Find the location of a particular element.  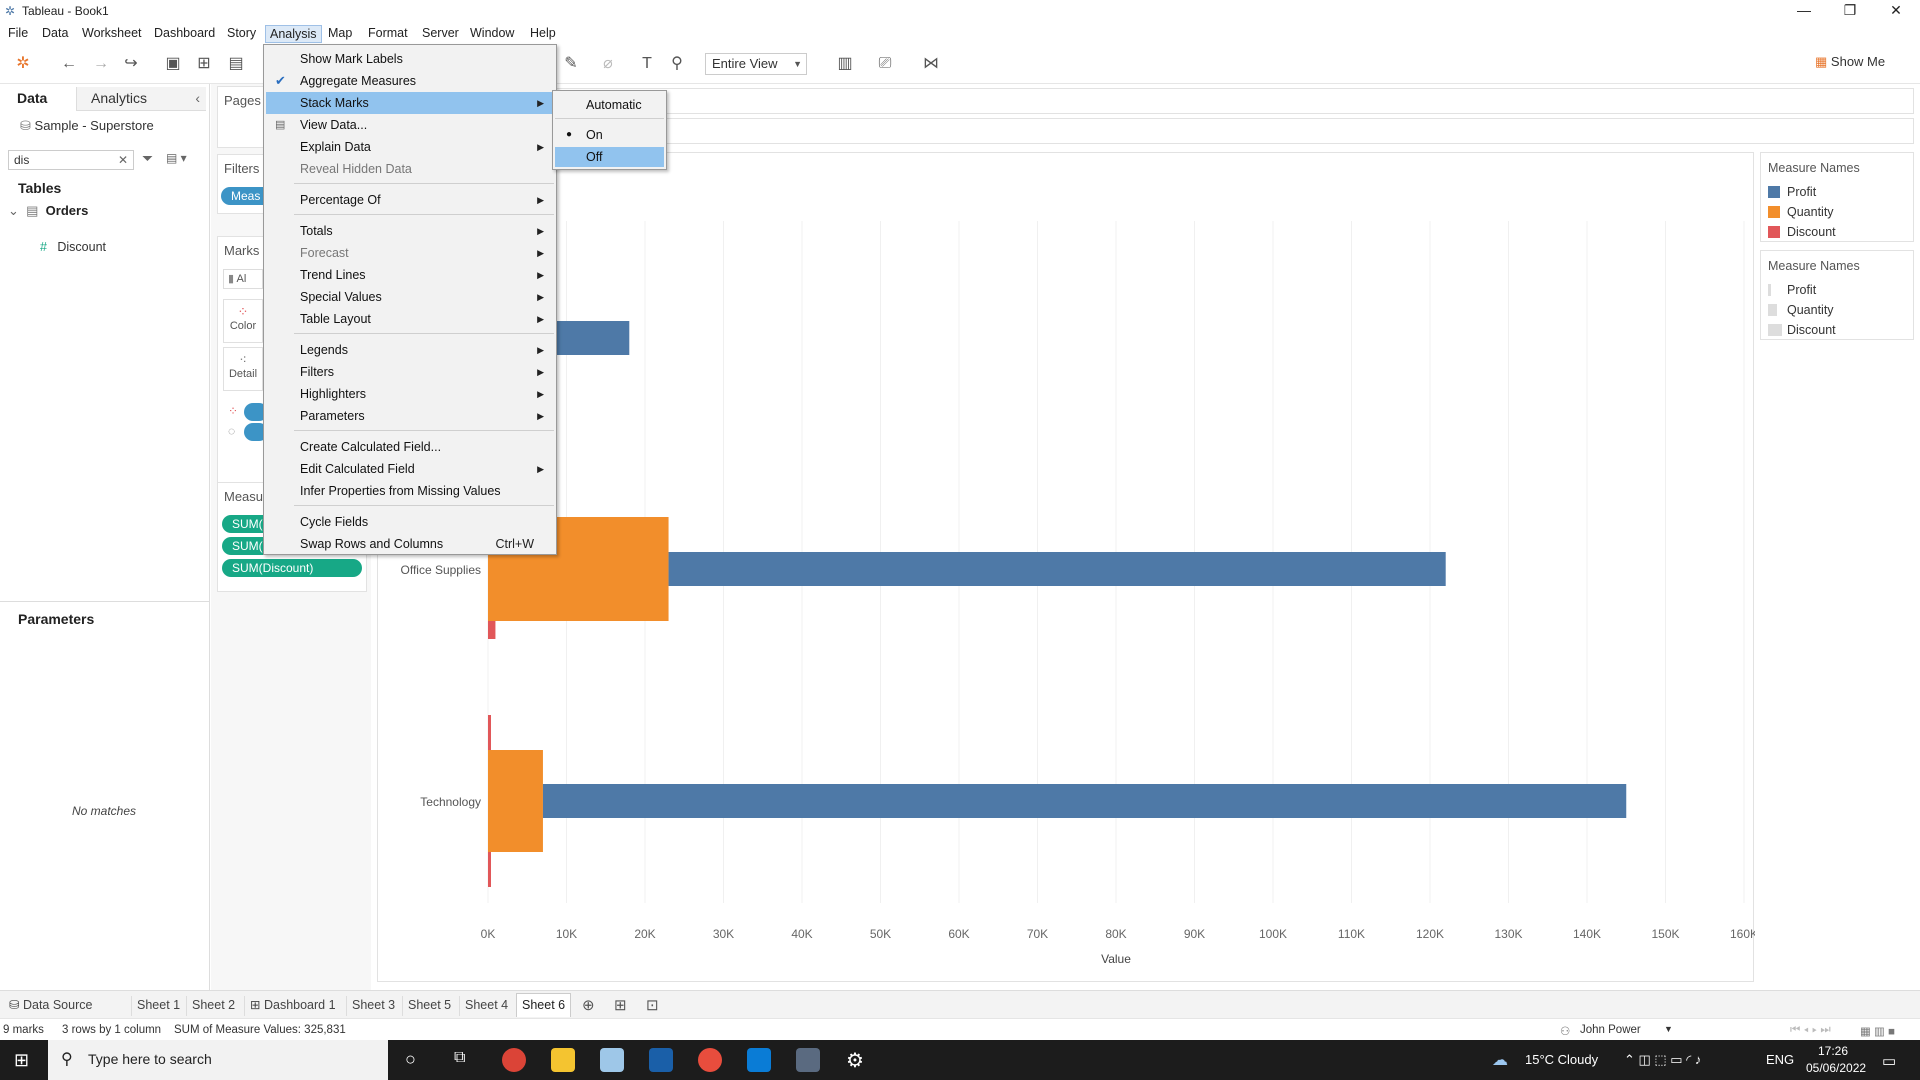

tab-data-source: ⛁ Data Source is located at coordinates (50, 1006).